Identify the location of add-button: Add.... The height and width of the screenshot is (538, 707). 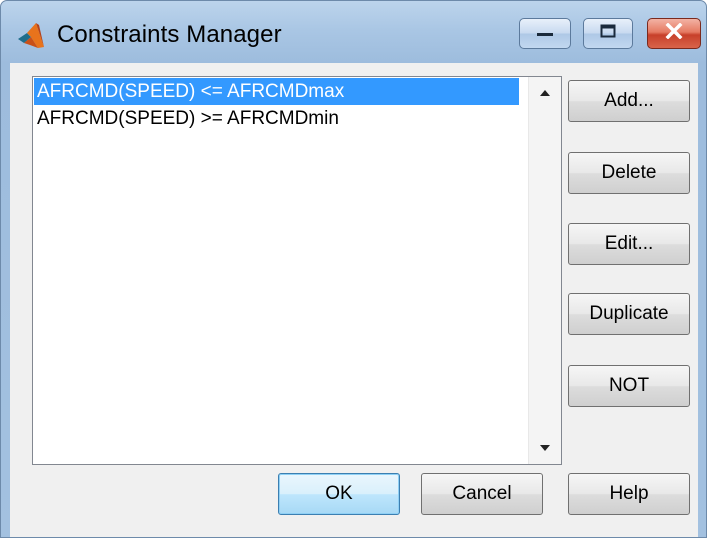
(629, 101).